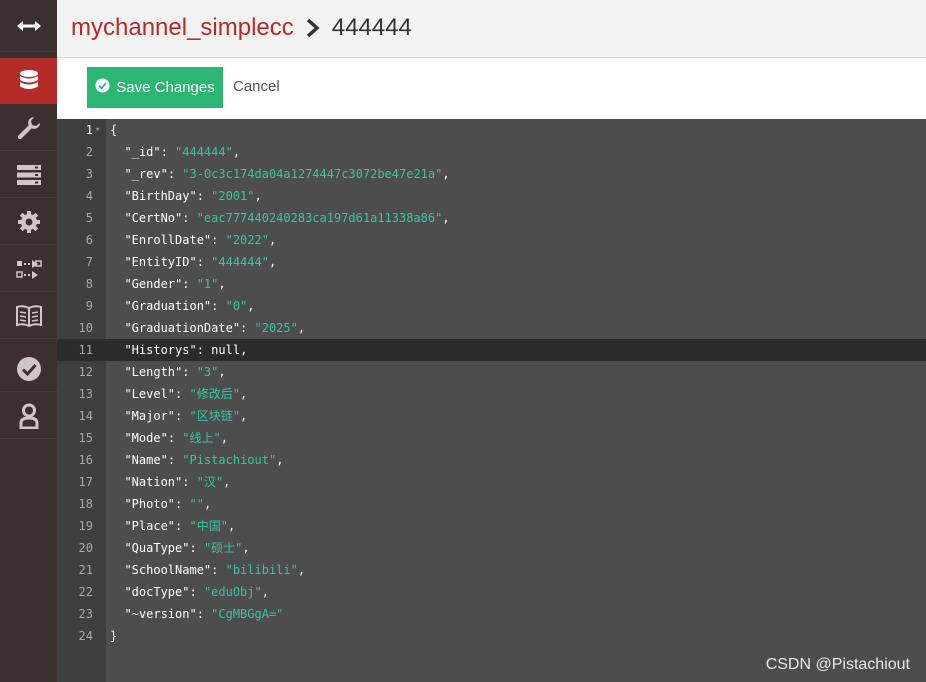 This screenshot has width=926, height=682. Describe the element at coordinates (491, 328) in the screenshot. I see `editor-line: 10 "GraduationDate": "2025",` at that location.